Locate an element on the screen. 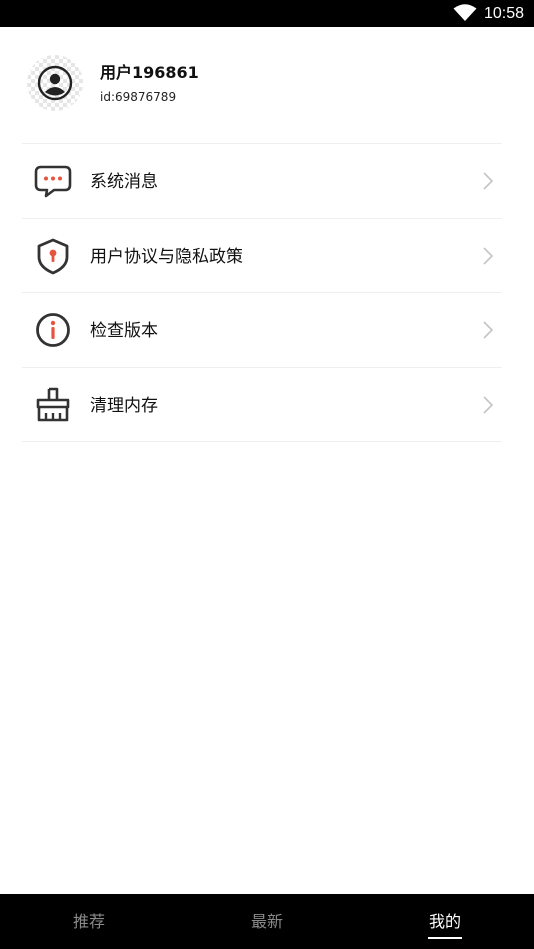  avatar is located at coordinates (55, 83).